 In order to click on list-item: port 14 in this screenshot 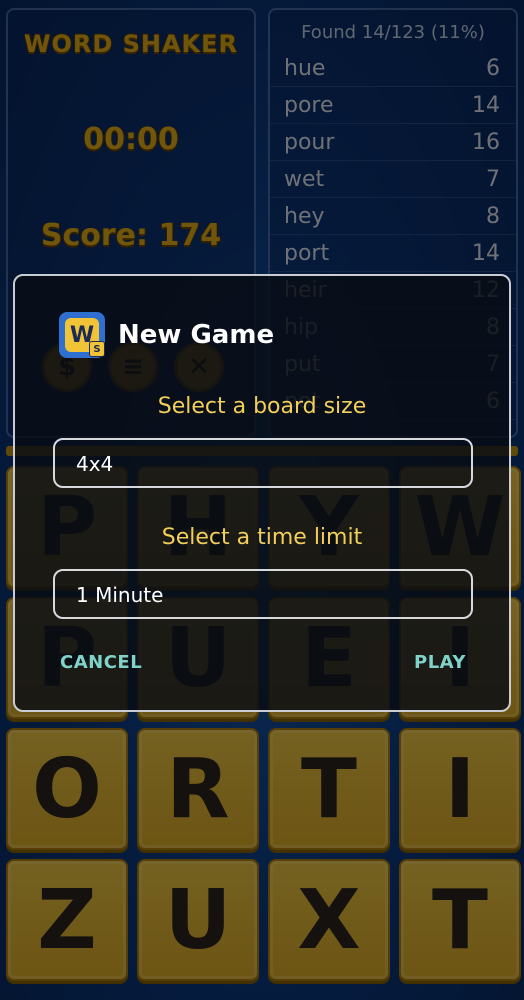, I will do `click(393, 253)`.